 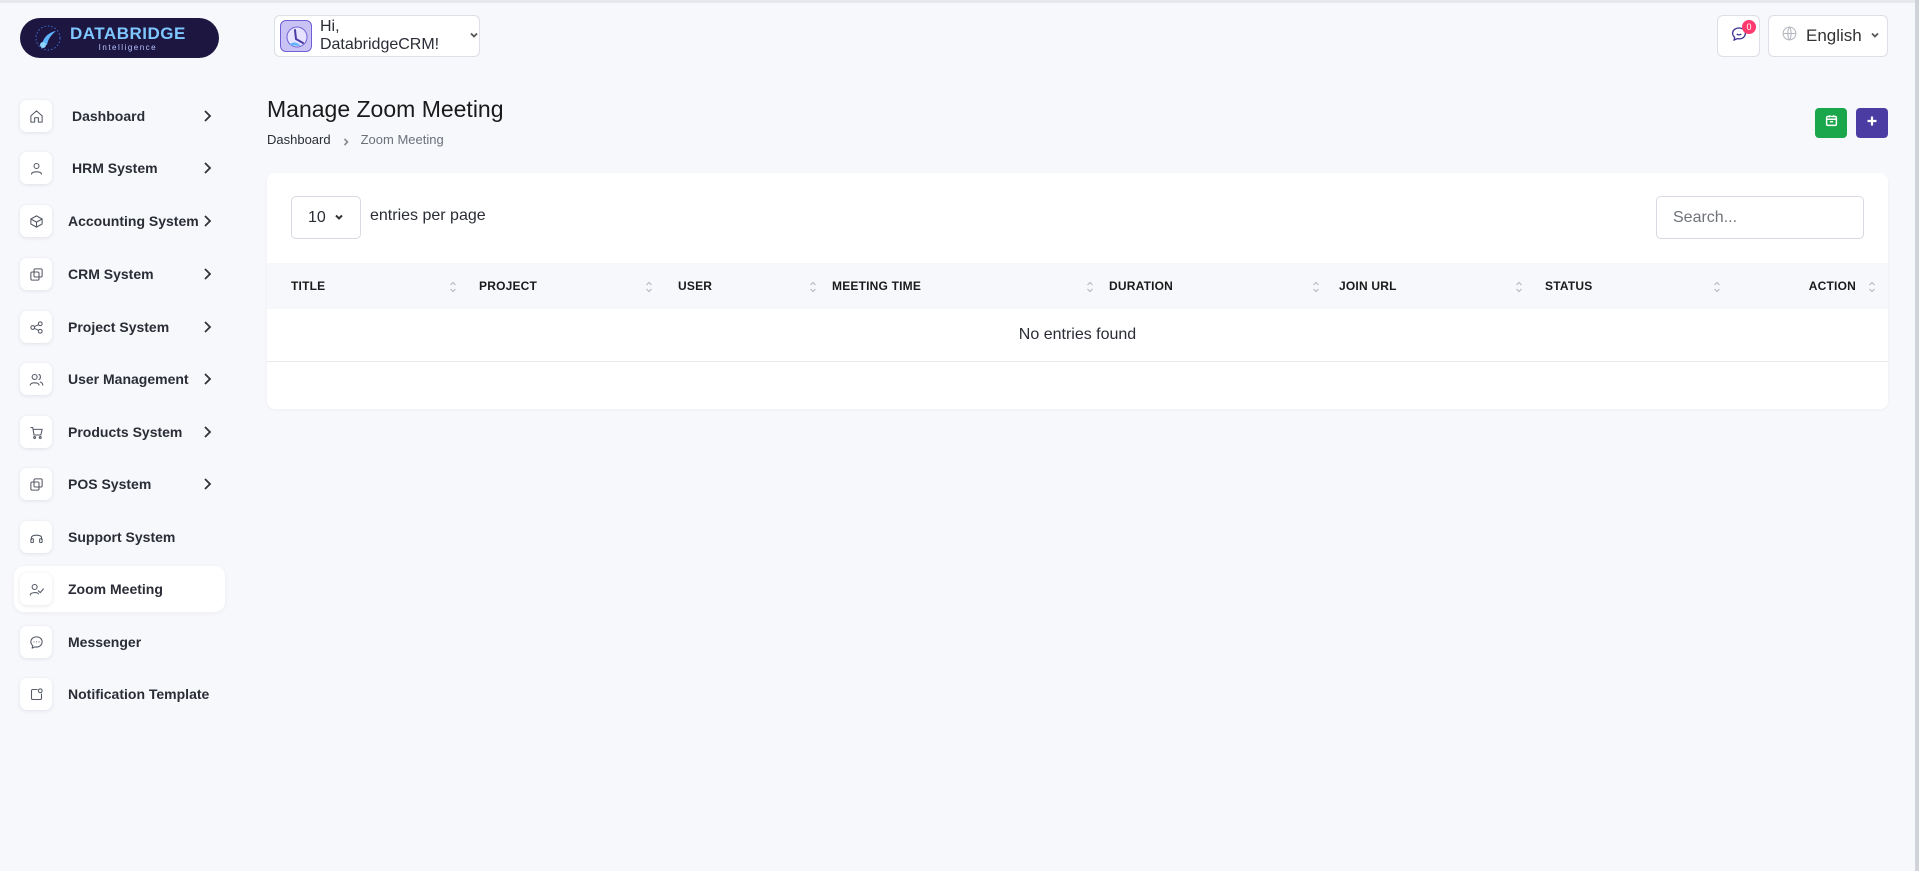 I want to click on entries-per-page-value: 10, so click(x=317, y=217).